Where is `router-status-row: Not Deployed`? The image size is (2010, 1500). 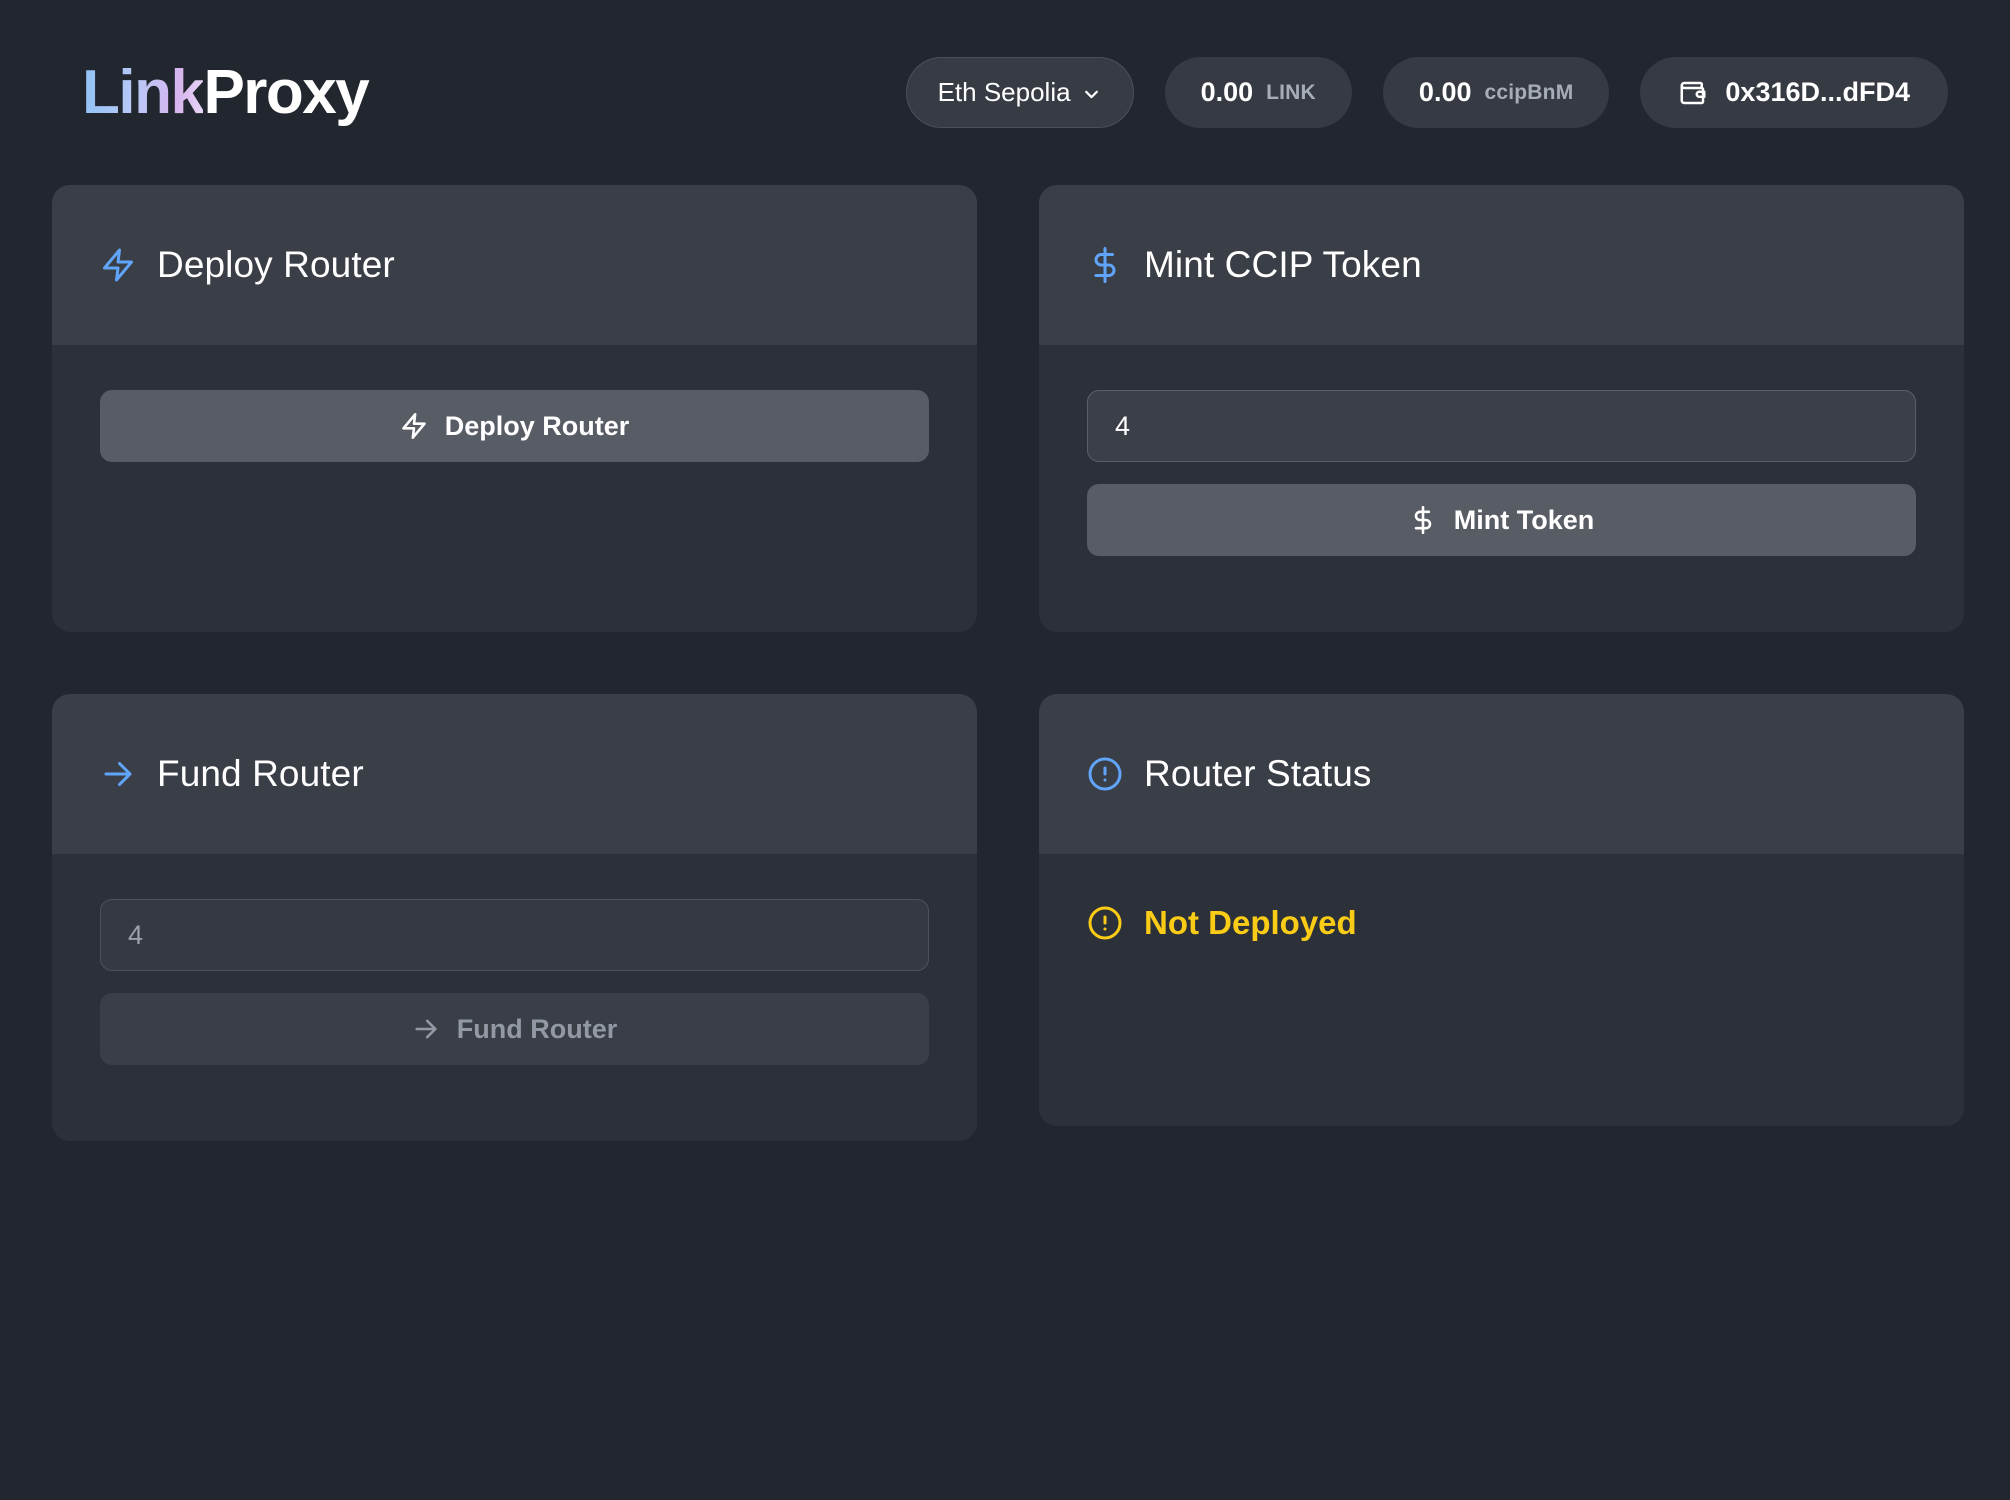
router-status-row: Not Deployed is located at coordinates (1501, 920).